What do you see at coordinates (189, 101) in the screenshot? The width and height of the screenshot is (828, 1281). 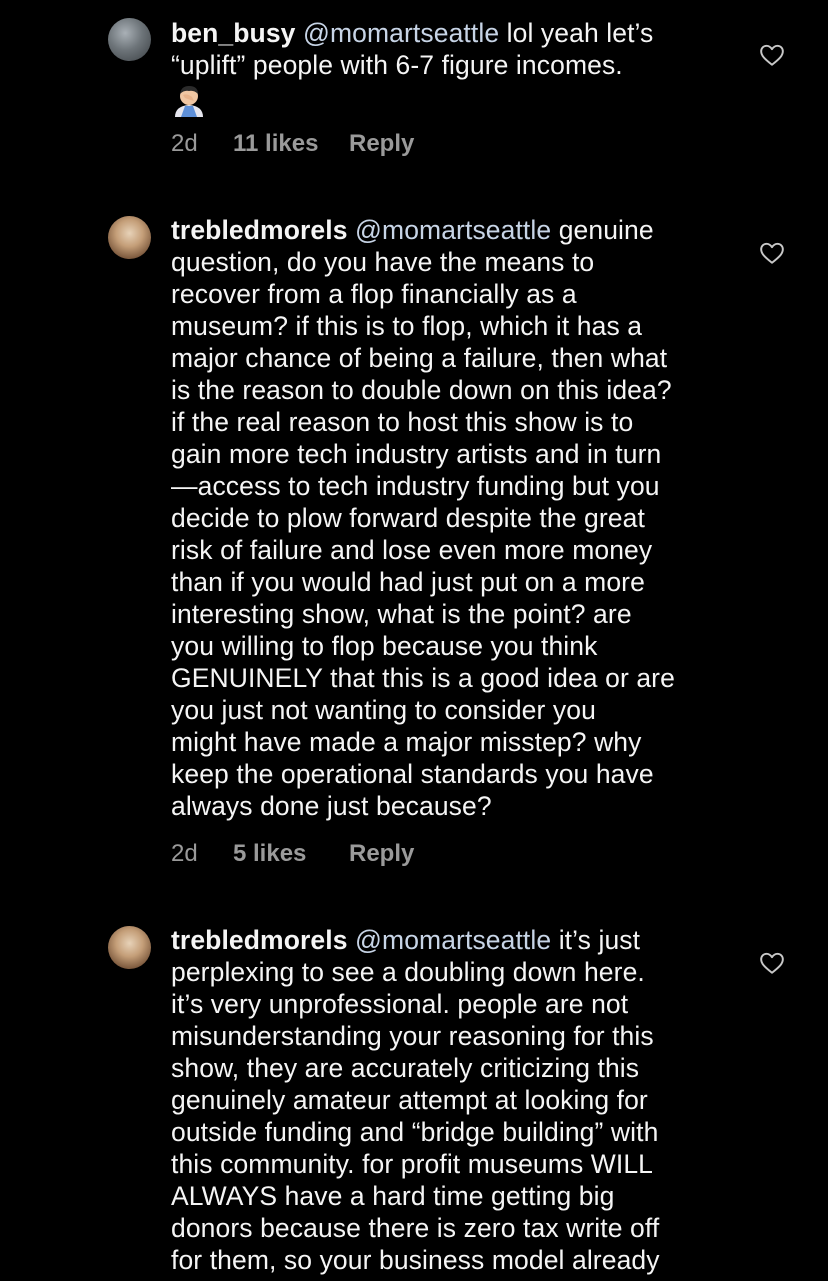 I see `person-facepalming-emoji` at bounding box center [189, 101].